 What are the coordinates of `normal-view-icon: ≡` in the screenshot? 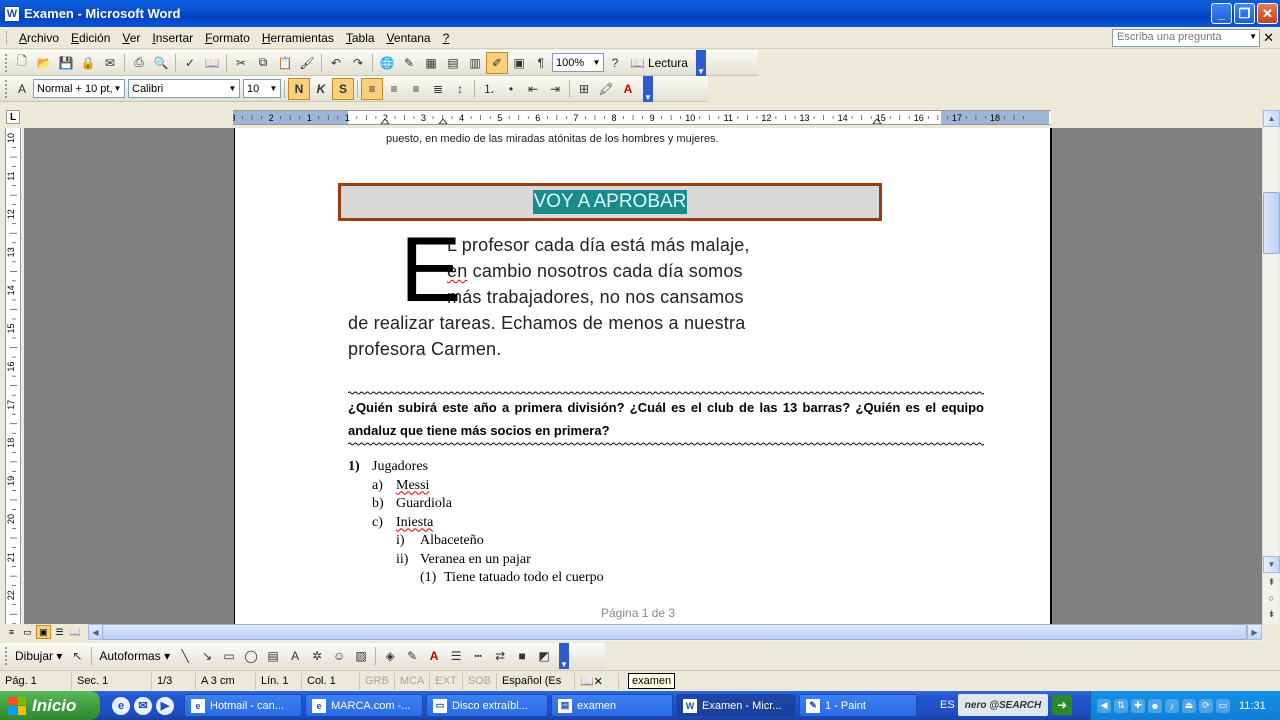 It's located at (11, 632).